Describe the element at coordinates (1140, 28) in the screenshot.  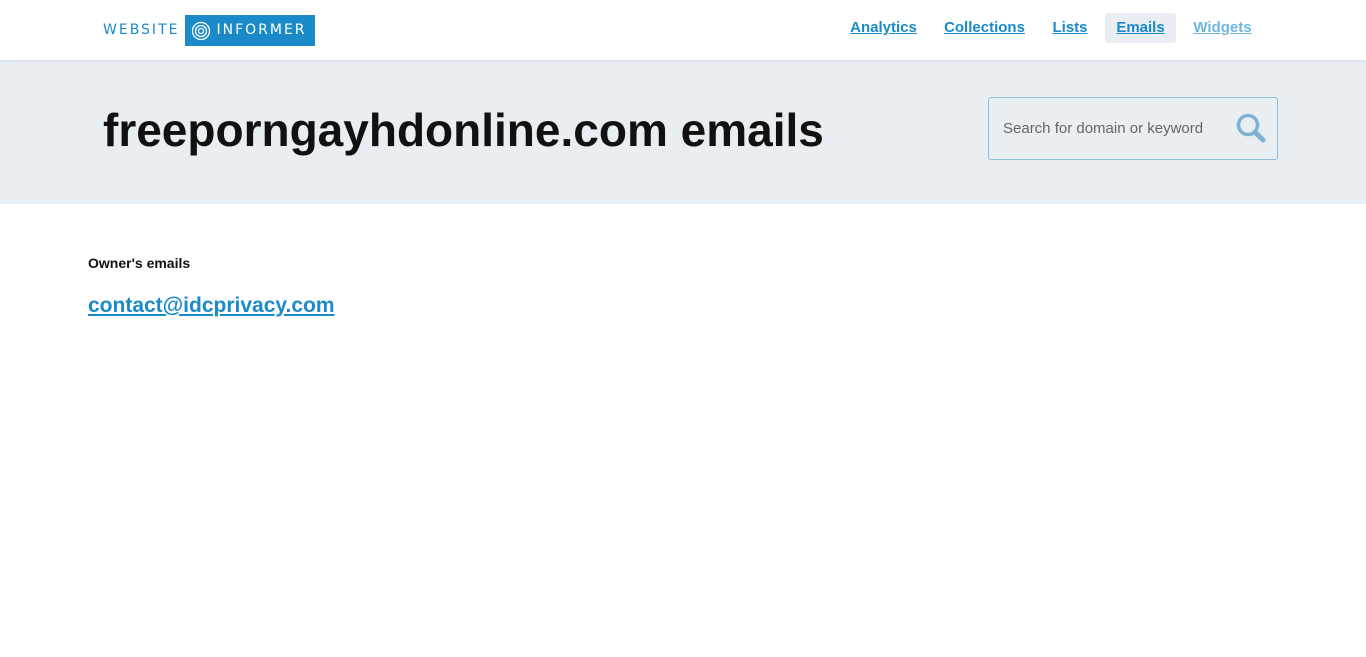
I see `nav-item-emails: Emails` at that location.